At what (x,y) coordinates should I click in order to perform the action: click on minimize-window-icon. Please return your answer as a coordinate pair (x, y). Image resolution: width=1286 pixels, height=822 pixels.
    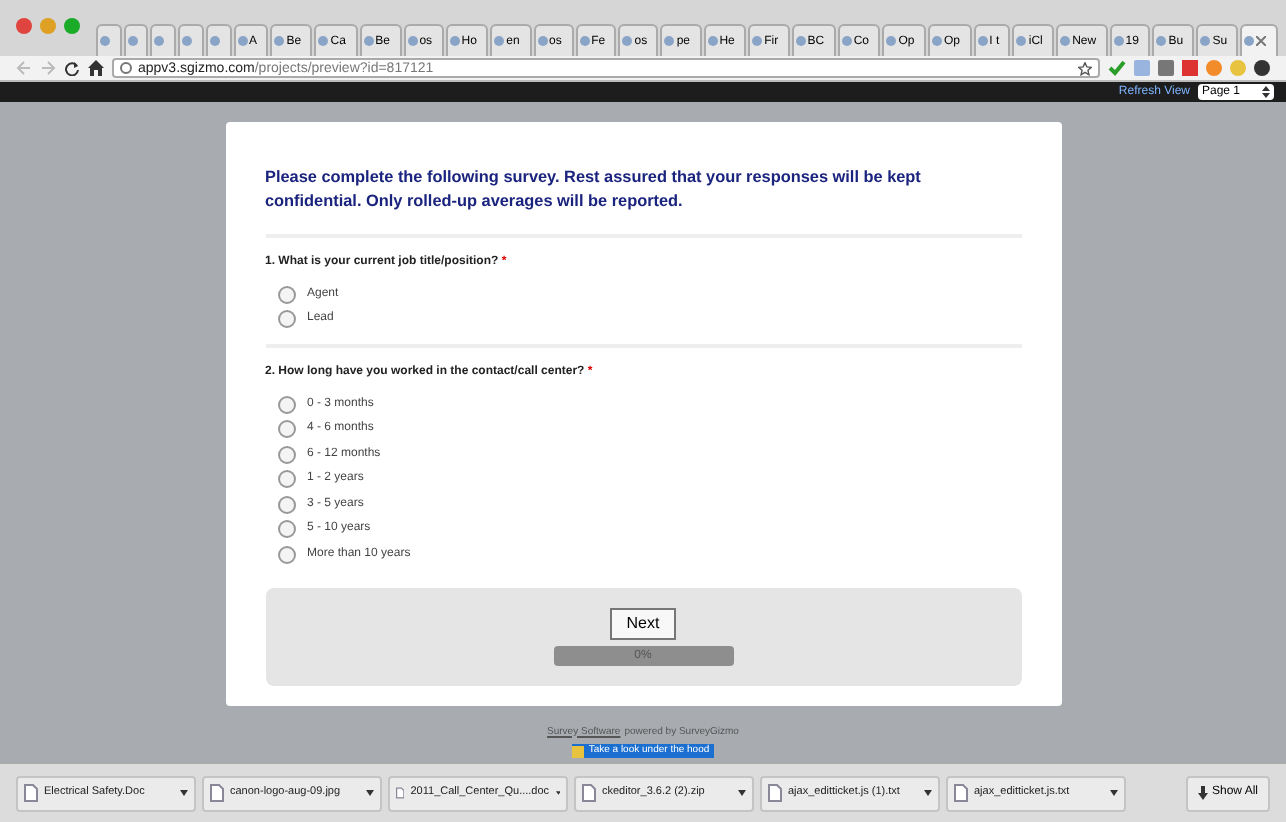
    Looking at the image, I should click on (48, 26).